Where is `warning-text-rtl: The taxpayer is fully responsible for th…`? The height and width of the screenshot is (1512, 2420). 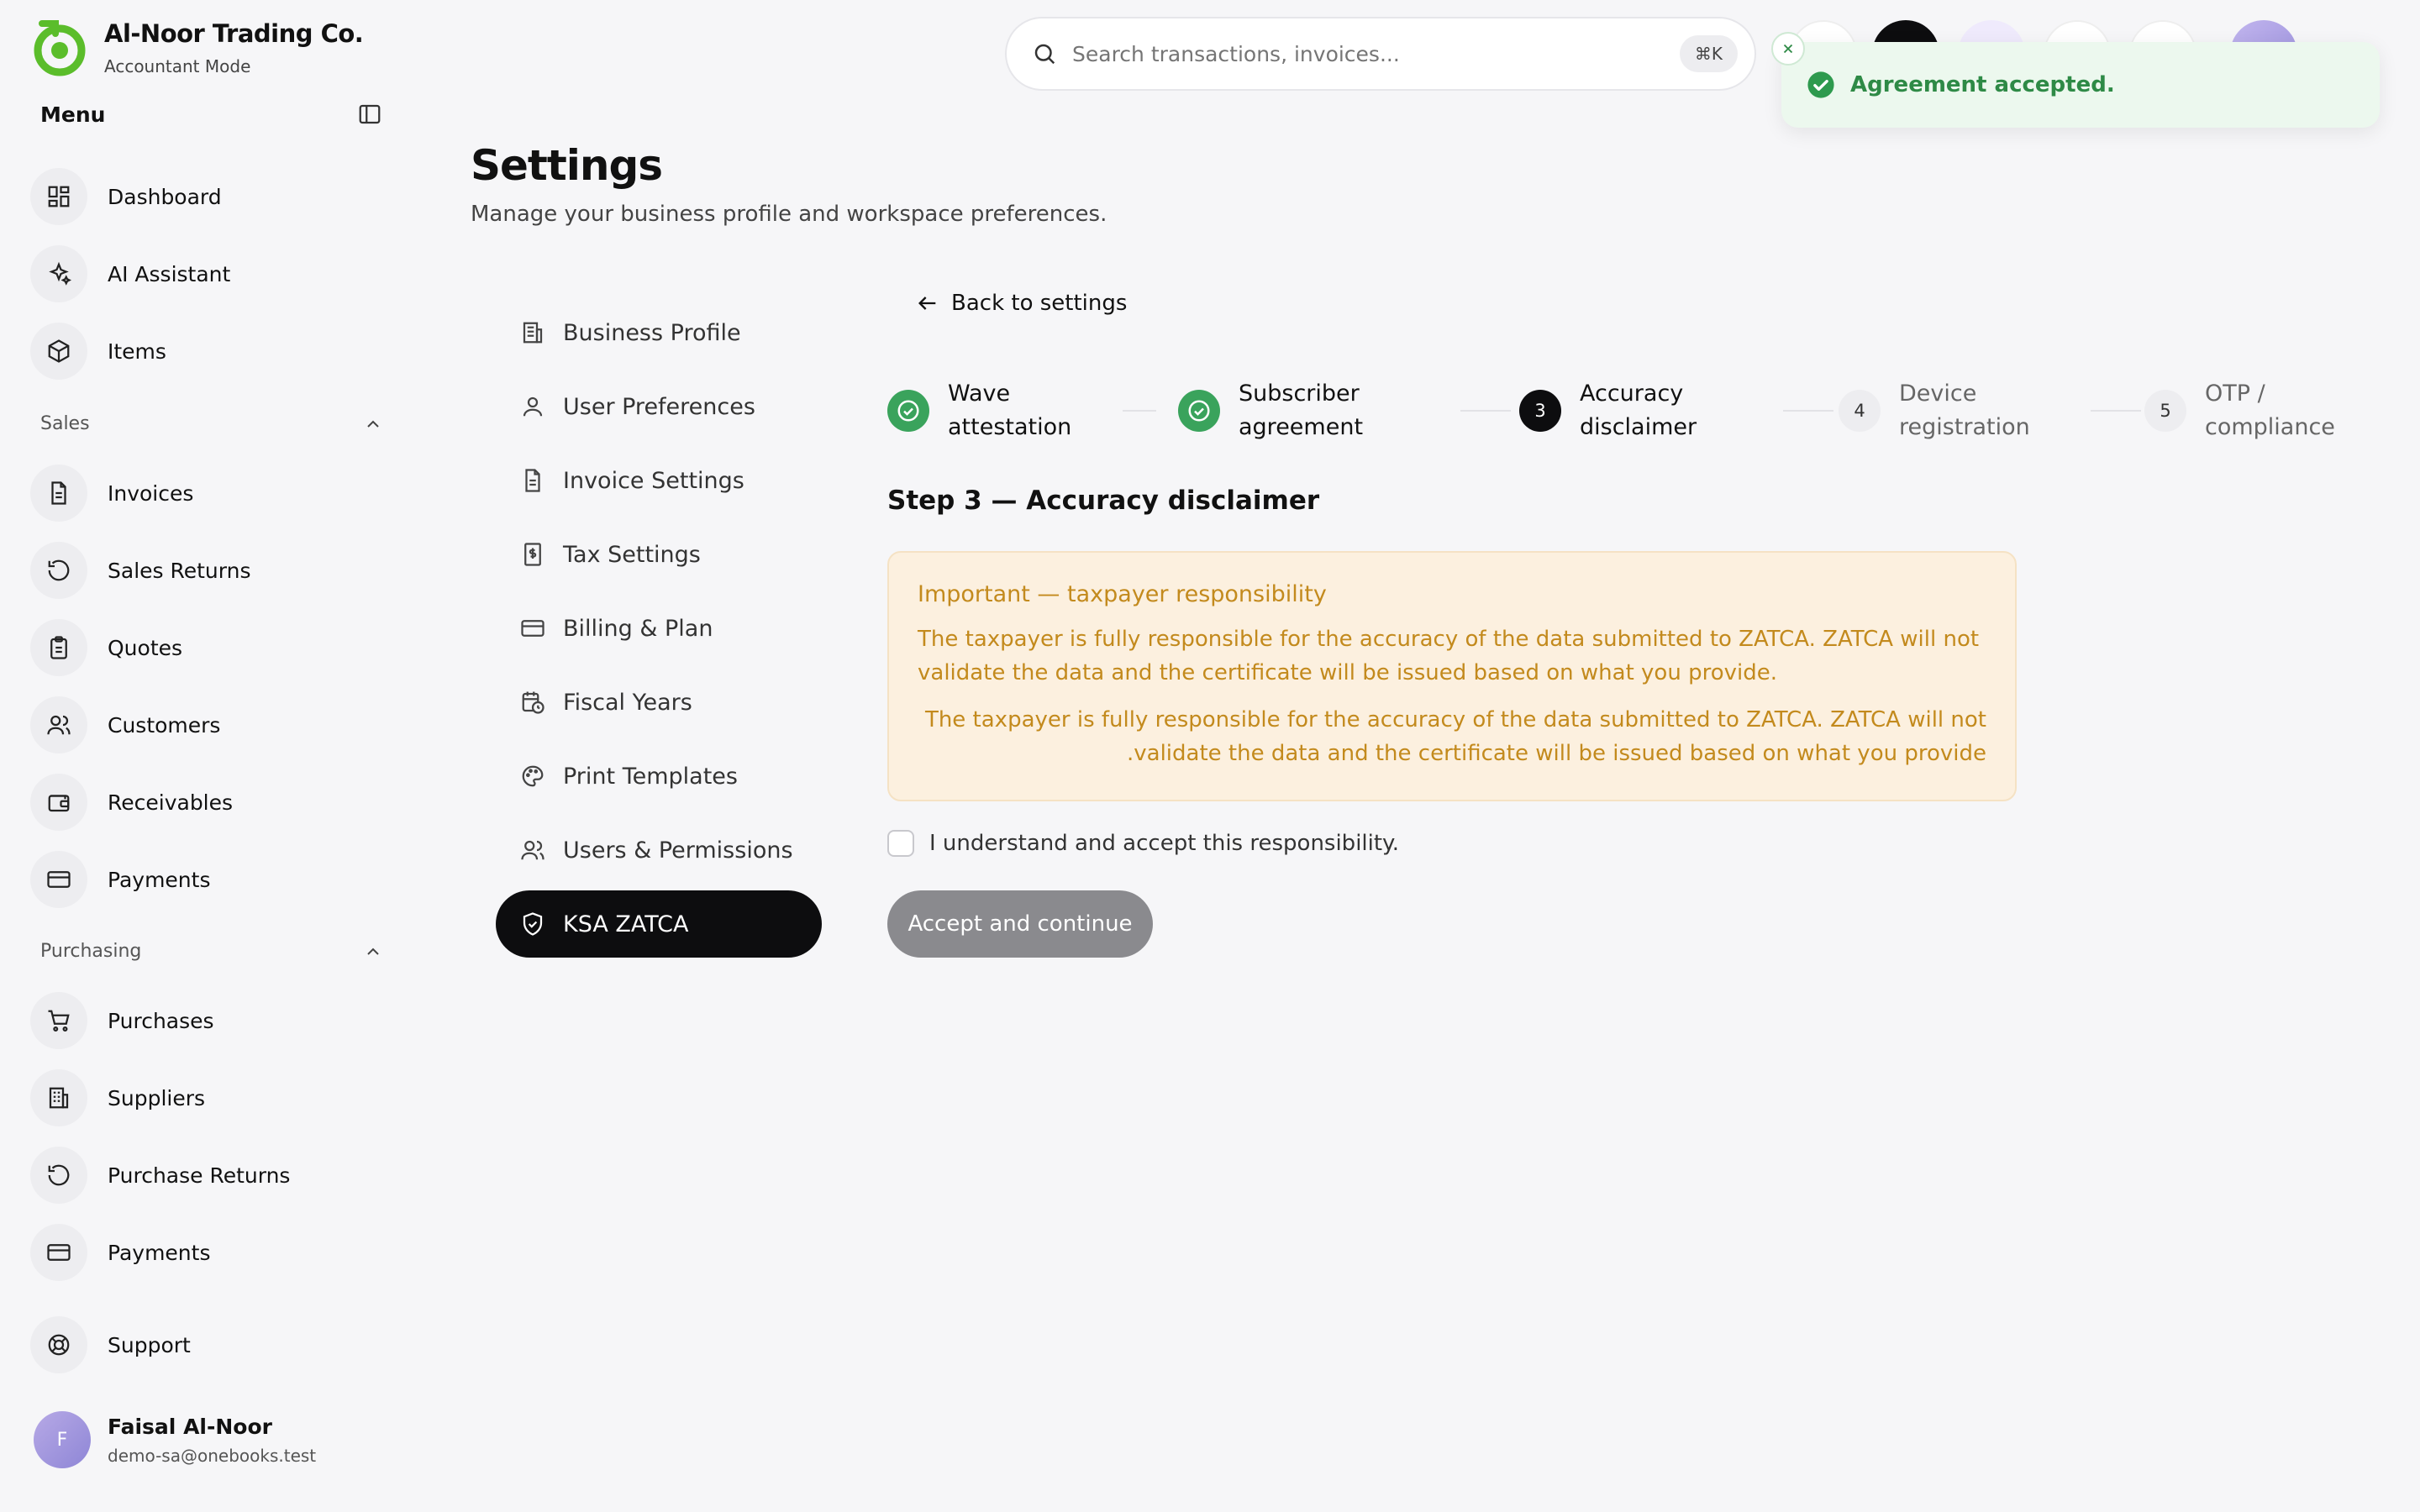
warning-text-rtl: The taxpayer is fully responsible for th… is located at coordinates (1452, 736).